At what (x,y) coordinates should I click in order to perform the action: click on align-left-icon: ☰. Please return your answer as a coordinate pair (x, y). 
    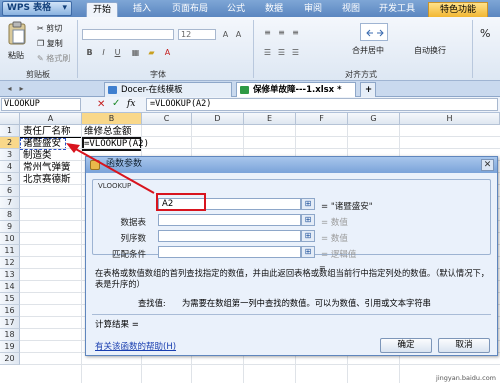
    Looking at the image, I should click on (267, 52).